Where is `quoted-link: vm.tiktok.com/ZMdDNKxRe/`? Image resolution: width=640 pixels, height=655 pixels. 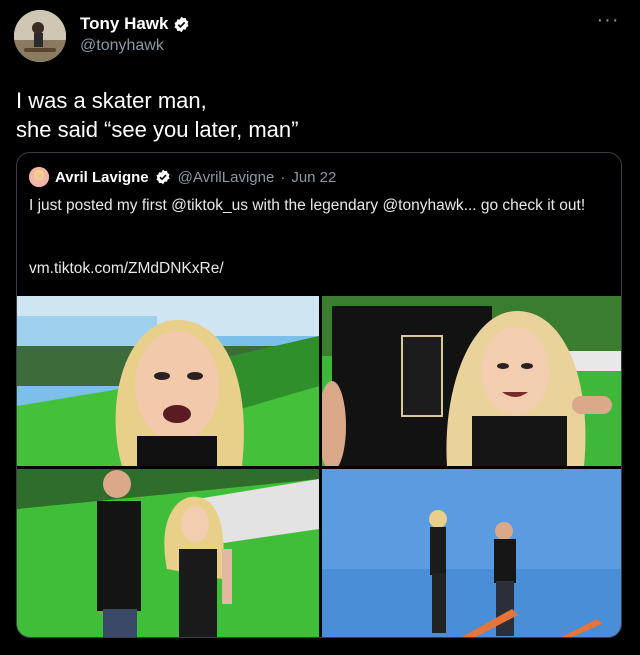 quoted-link: vm.tiktok.com/ZMdDNKxRe/ is located at coordinates (126, 269).